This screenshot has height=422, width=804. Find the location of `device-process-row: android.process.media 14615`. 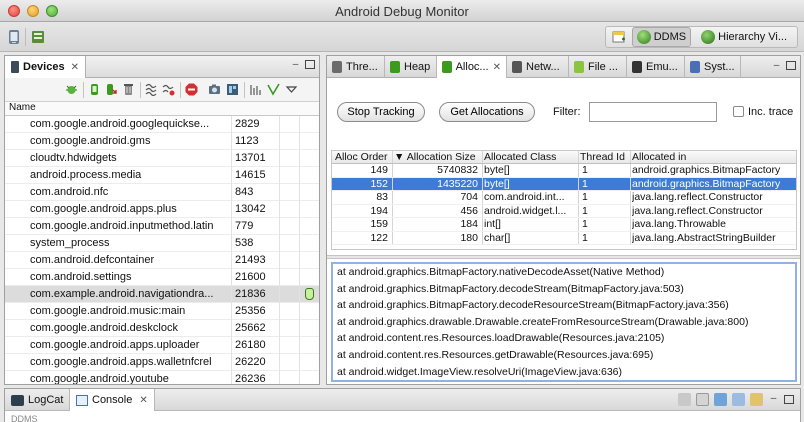

device-process-row: android.process.media 14615 is located at coordinates (162, 175).